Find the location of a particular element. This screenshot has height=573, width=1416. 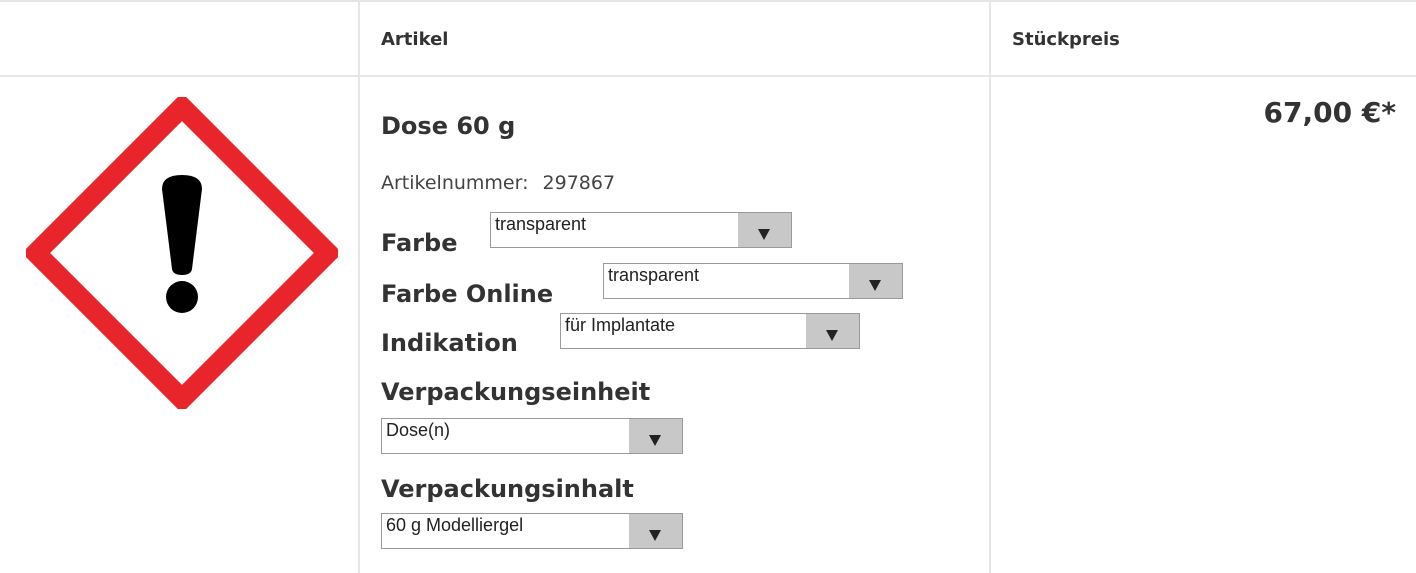

verpackungseinheit-select-button is located at coordinates (655, 436).